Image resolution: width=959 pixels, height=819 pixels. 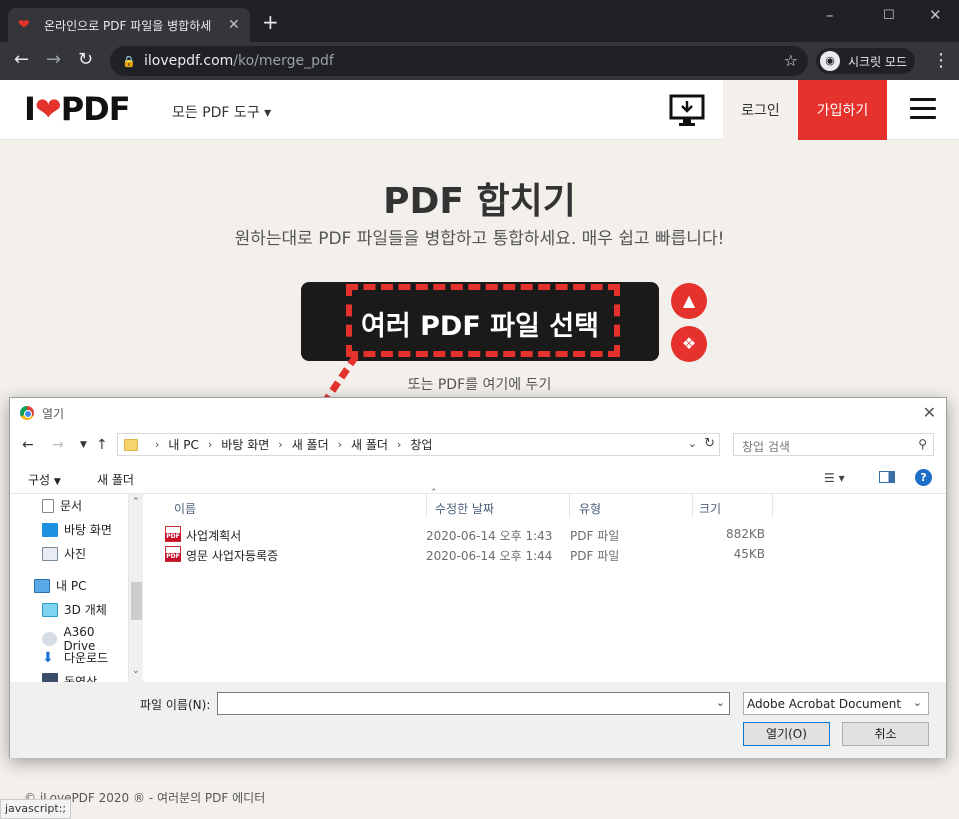 I want to click on browser-menu-icon: ⋮, so click(x=941, y=60).